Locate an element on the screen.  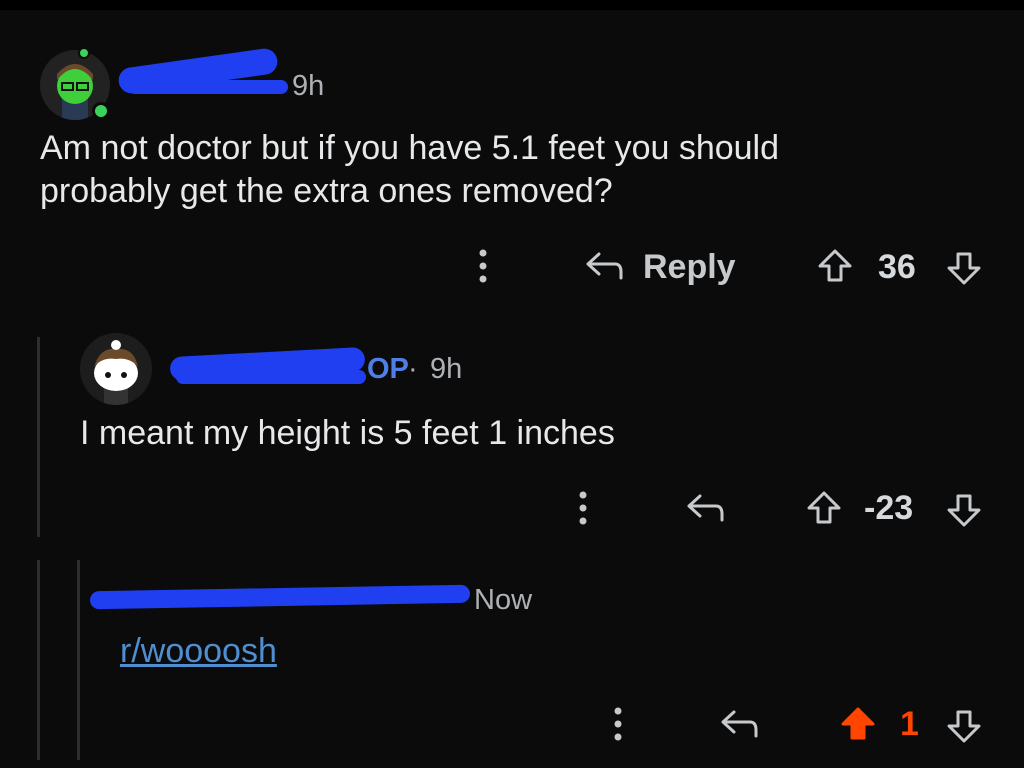
redacted-username-1b is located at coordinates (208, 87).